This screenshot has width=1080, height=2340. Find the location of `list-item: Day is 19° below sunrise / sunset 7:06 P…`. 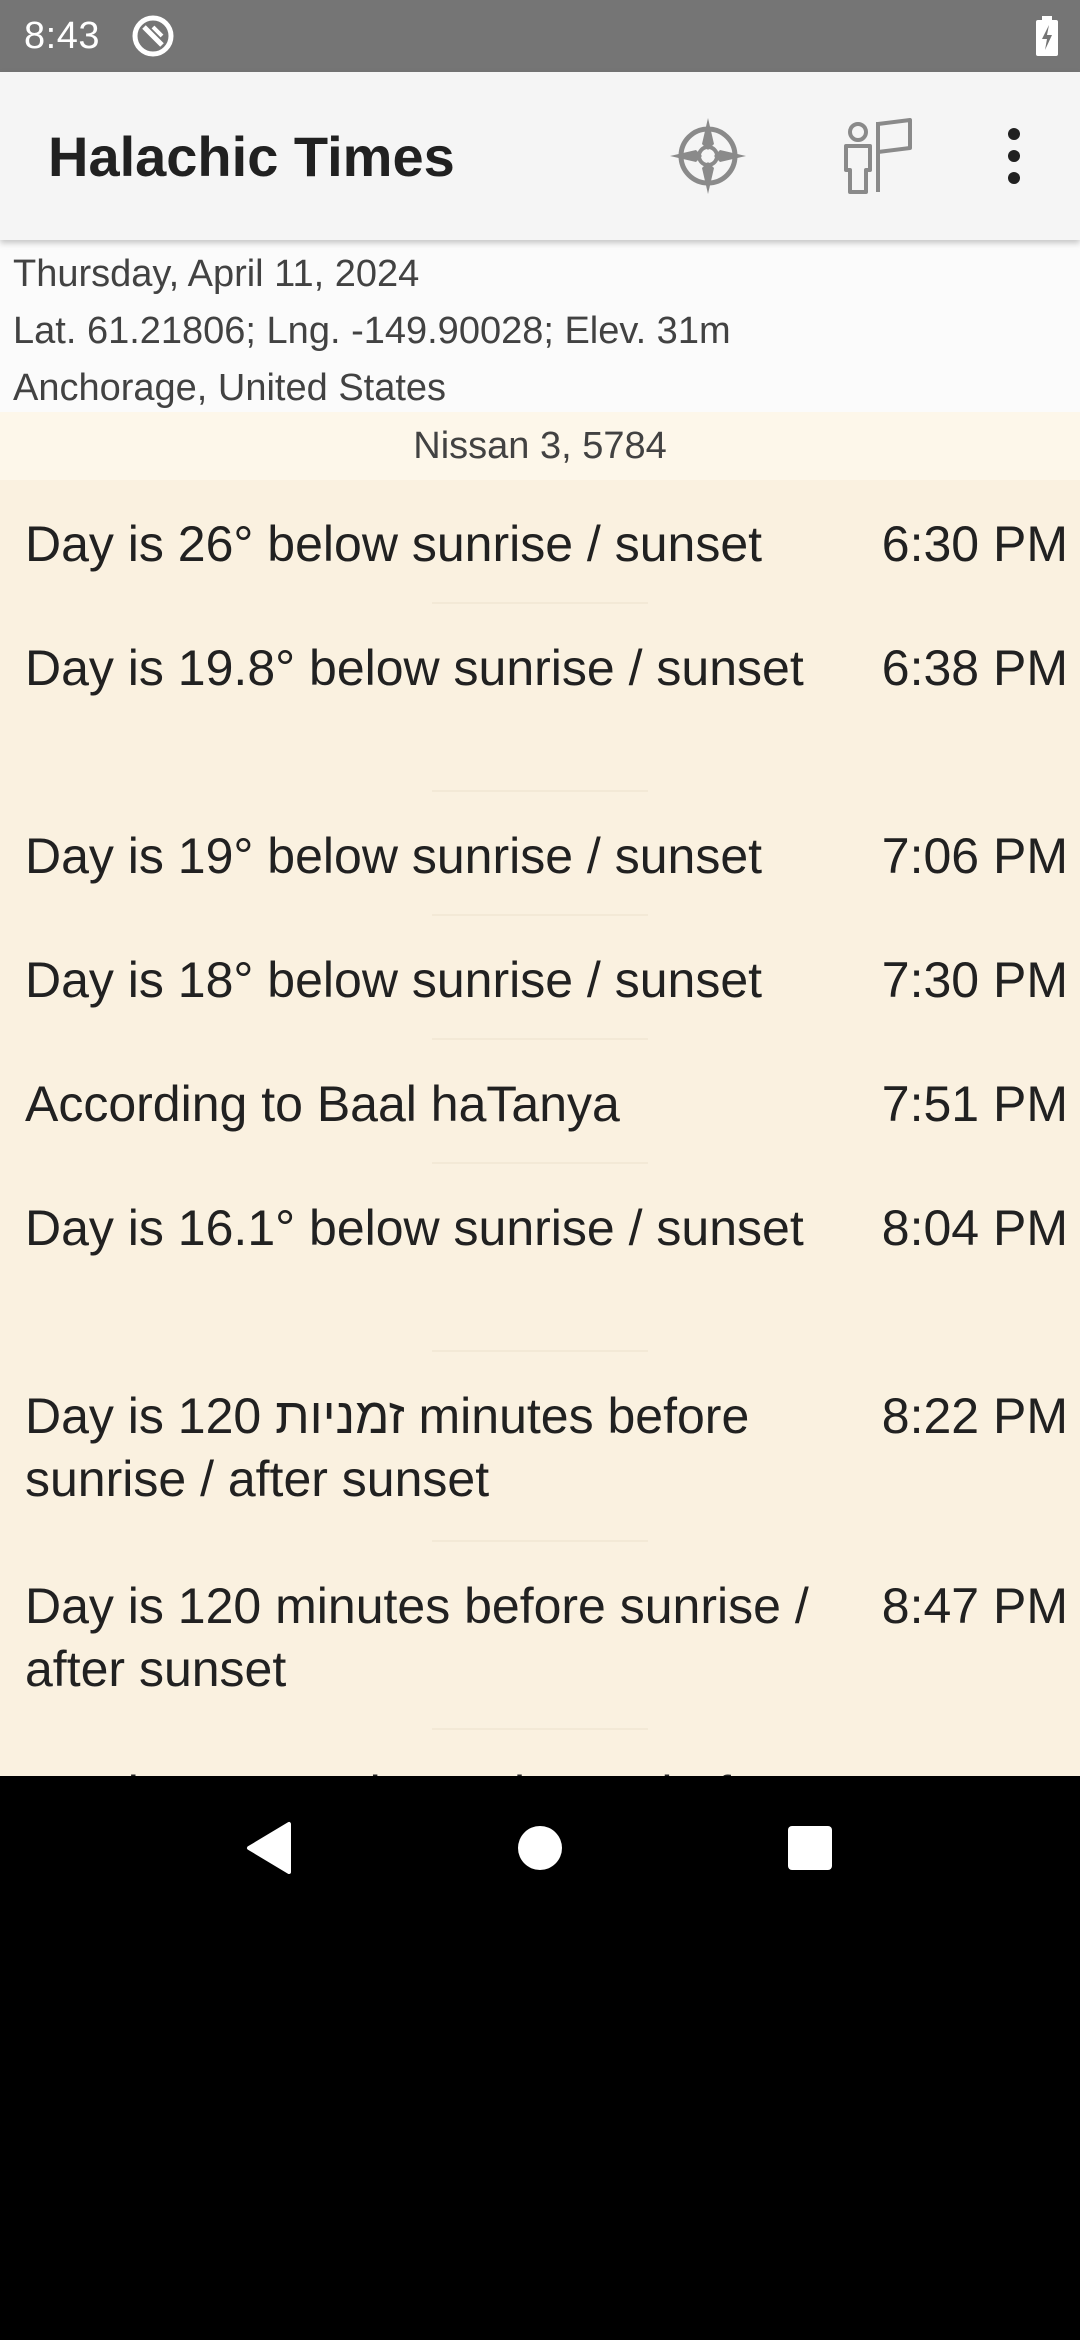

list-item: Day is 19° below sunrise / sunset 7:06 P… is located at coordinates (540, 854).